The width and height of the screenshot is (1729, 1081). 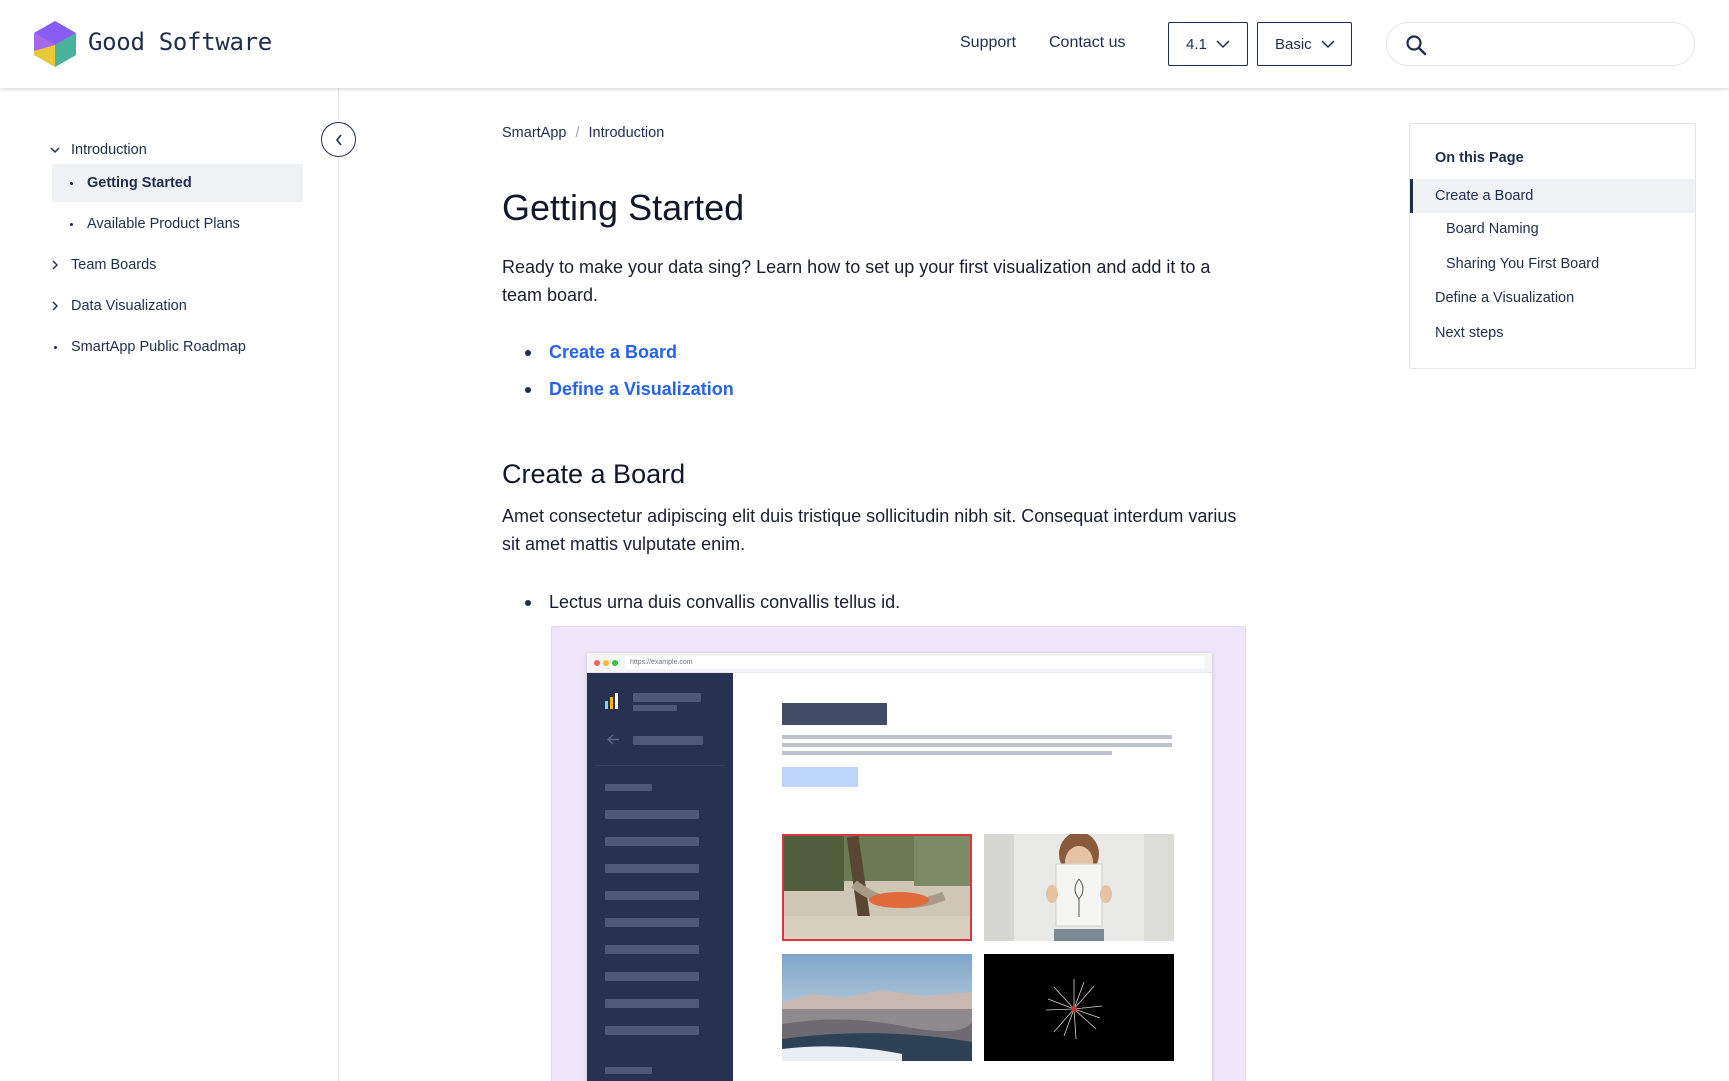 I want to click on toc-item-next-steps: Next steps, so click(x=1469, y=333).